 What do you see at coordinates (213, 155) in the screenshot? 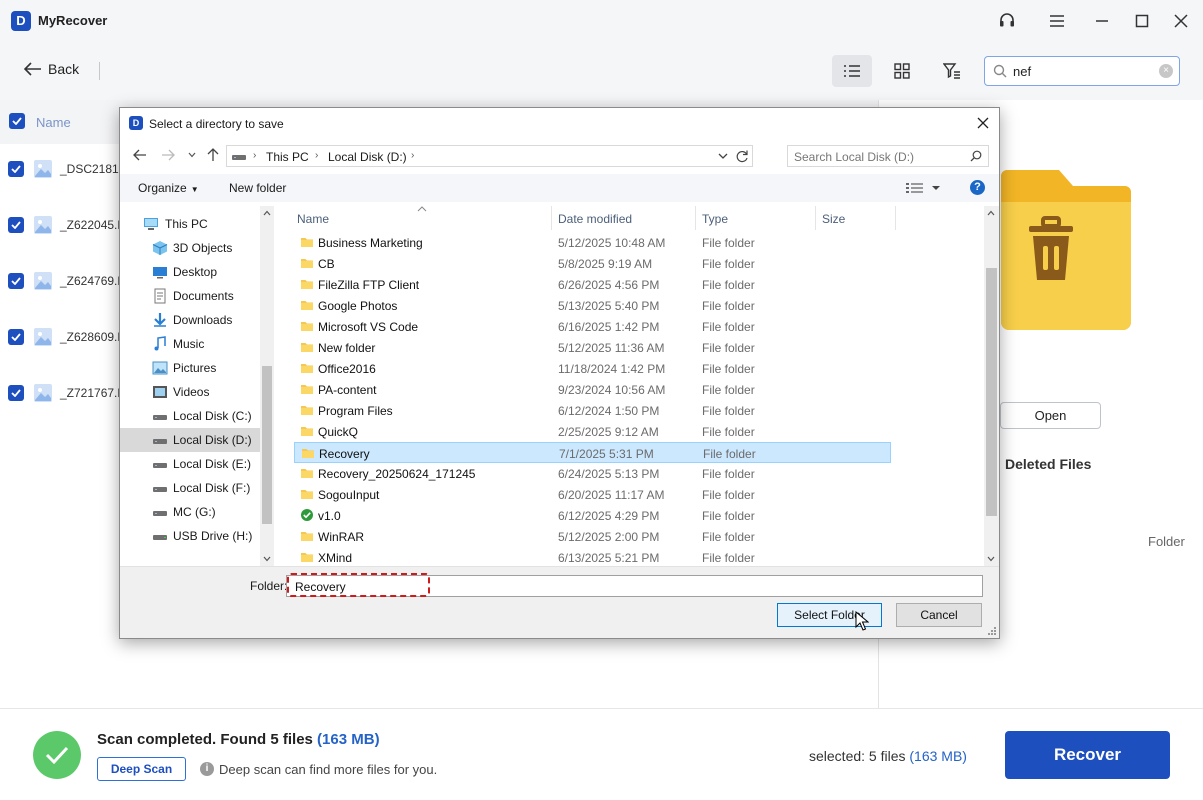
I see `nav-up-icon` at bounding box center [213, 155].